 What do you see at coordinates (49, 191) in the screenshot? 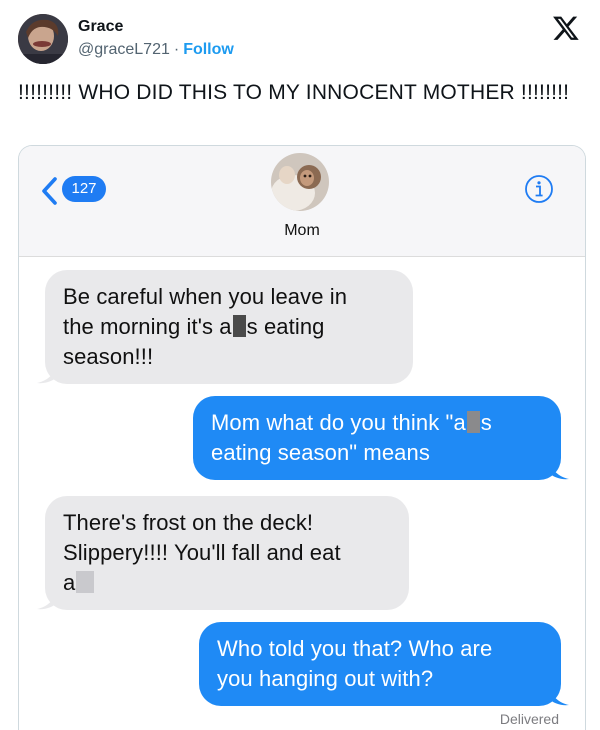
I see `chevron-left-icon` at bounding box center [49, 191].